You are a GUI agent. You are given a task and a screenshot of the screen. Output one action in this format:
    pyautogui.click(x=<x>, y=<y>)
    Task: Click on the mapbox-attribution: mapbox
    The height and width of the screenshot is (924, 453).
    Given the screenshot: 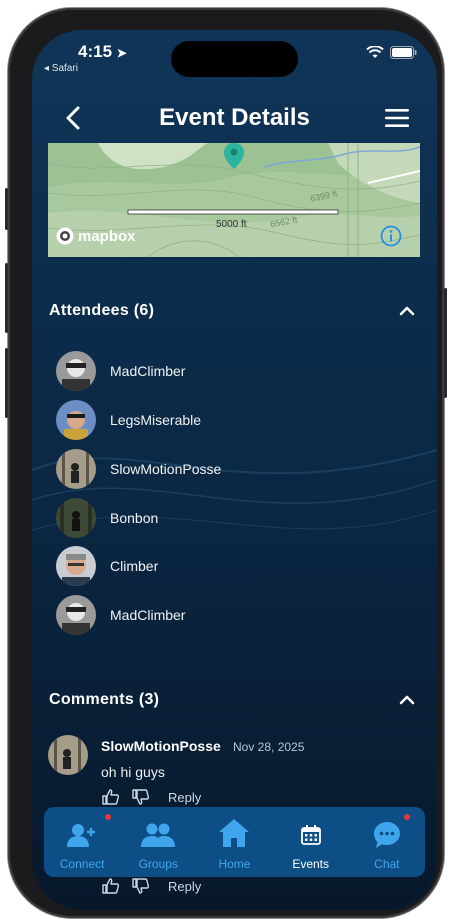 What is the action you would take?
    pyautogui.click(x=96, y=236)
    